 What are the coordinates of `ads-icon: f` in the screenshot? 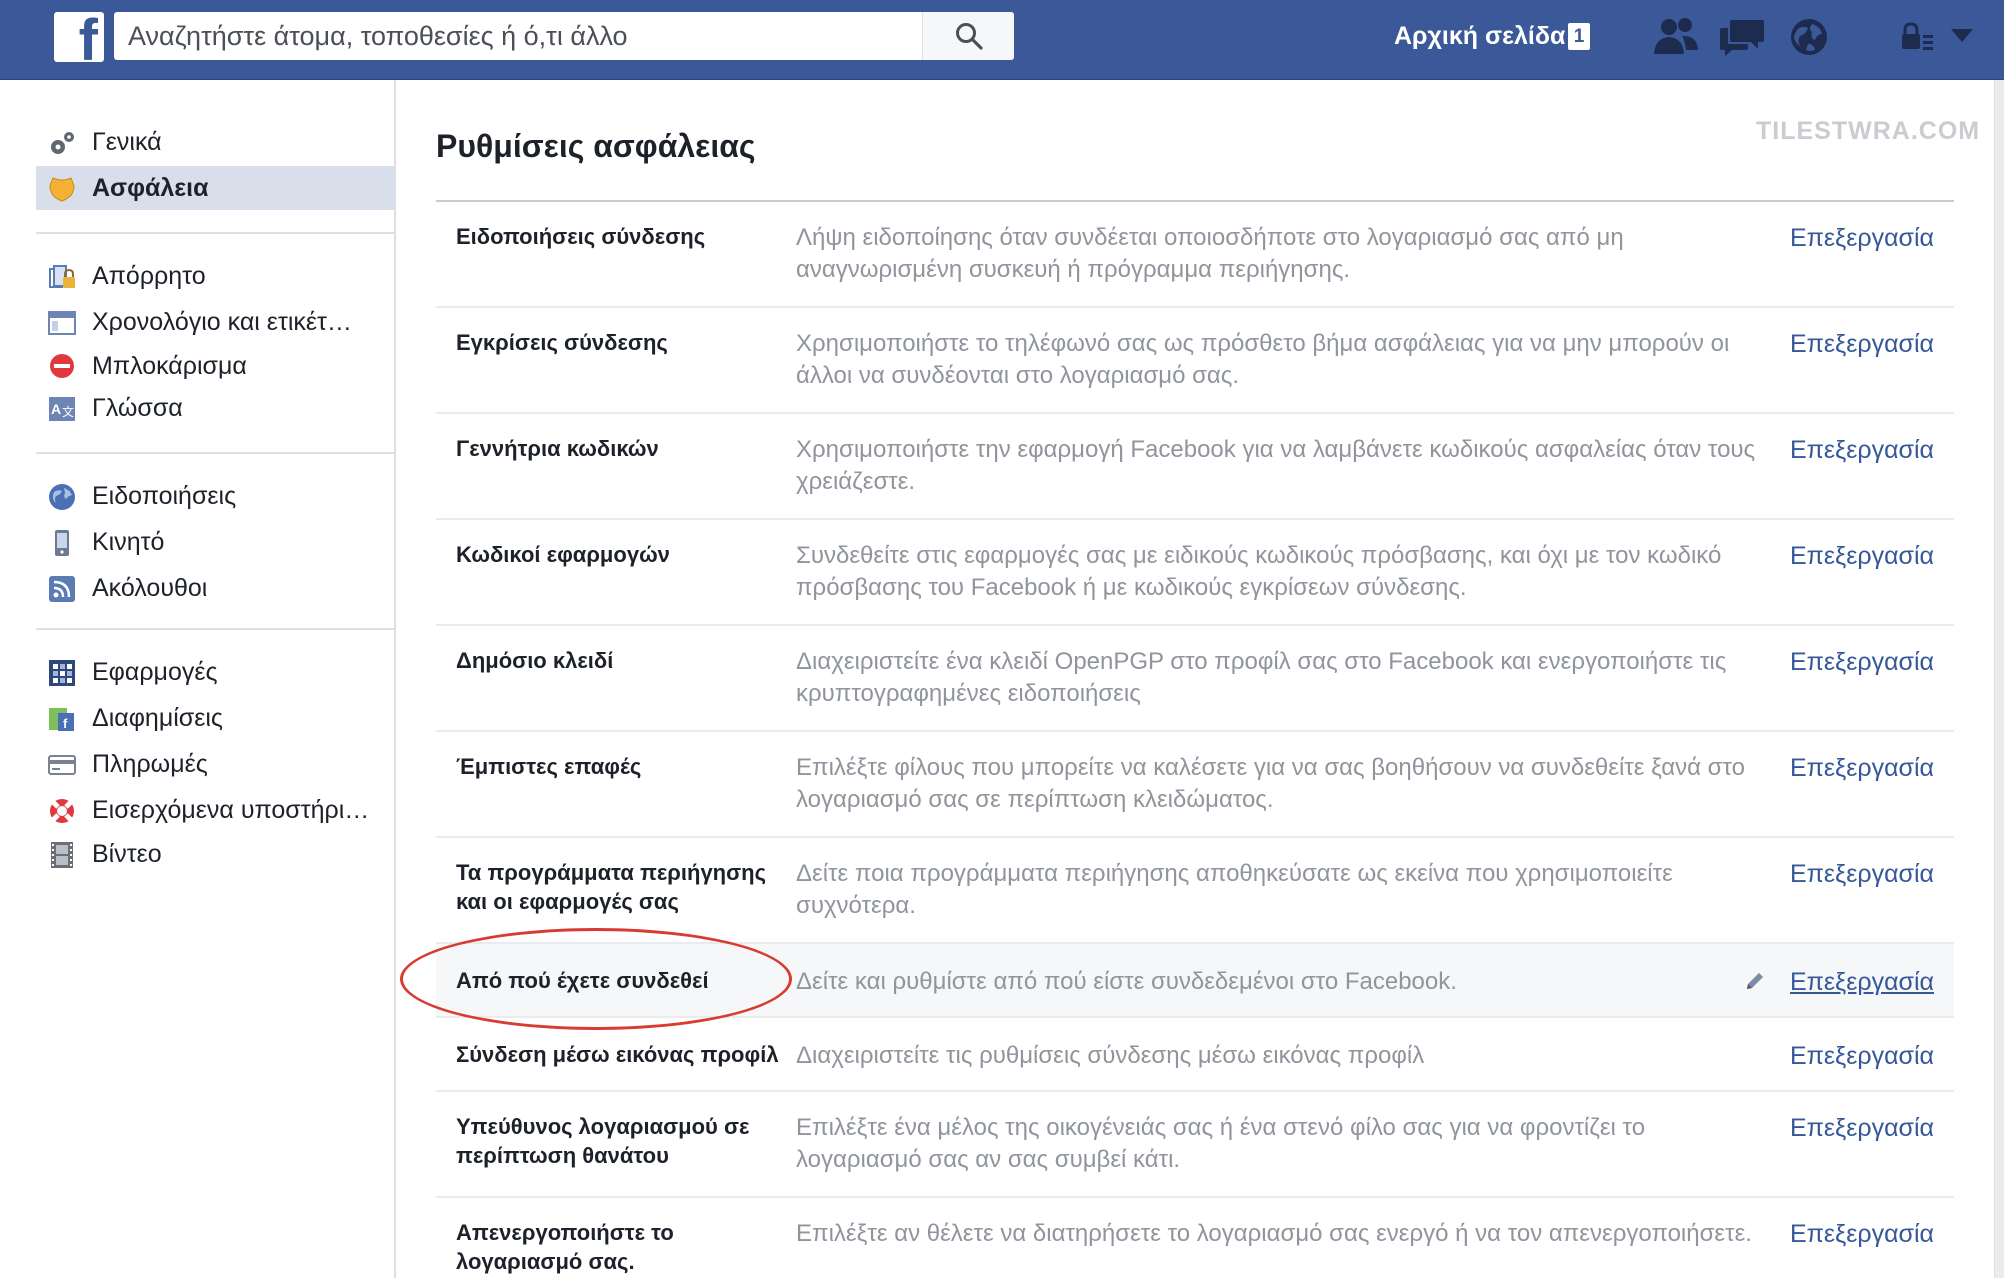 It's located at (61, 719).